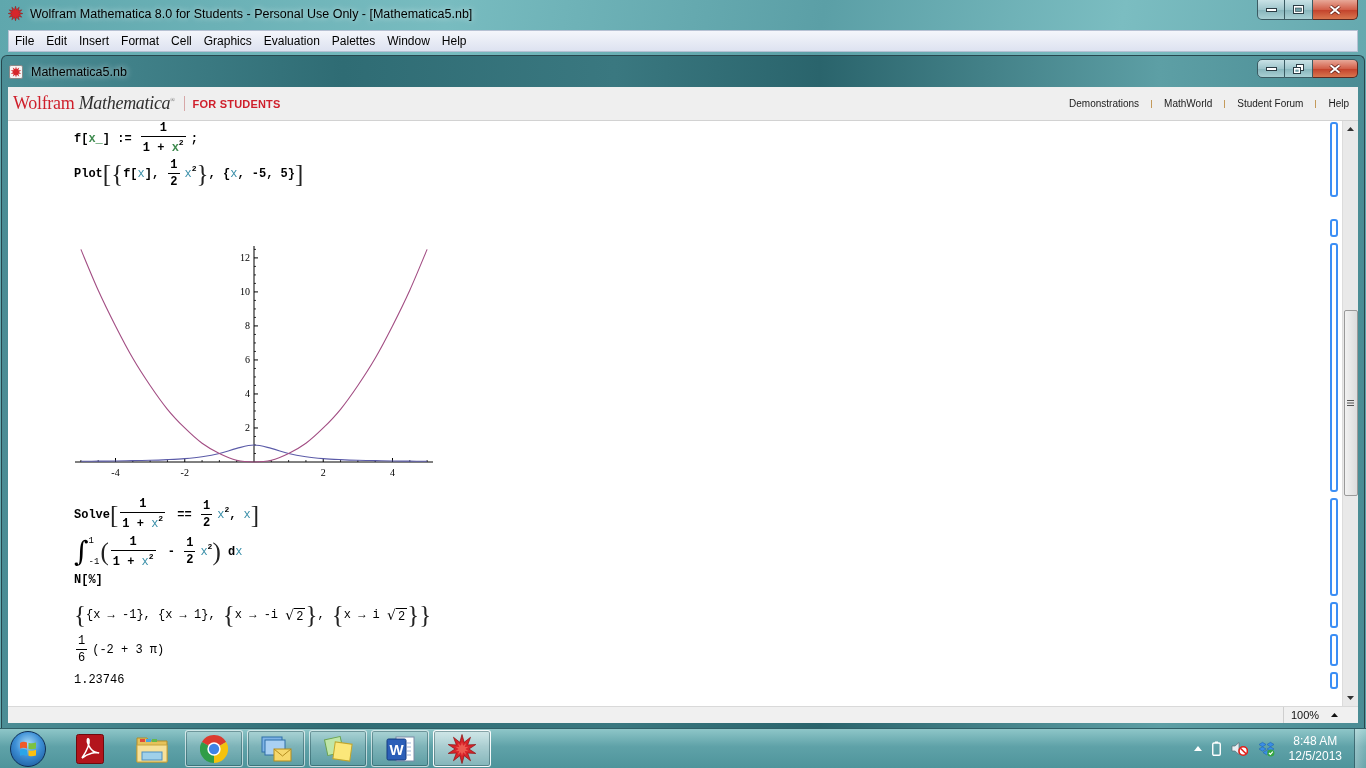 The height and width of the screenshot is (768, 1366). What do you see at coordinates (99, 680) in the screenshot?
I see `output-formula: 1.23746` at bounding box center [99, 680].